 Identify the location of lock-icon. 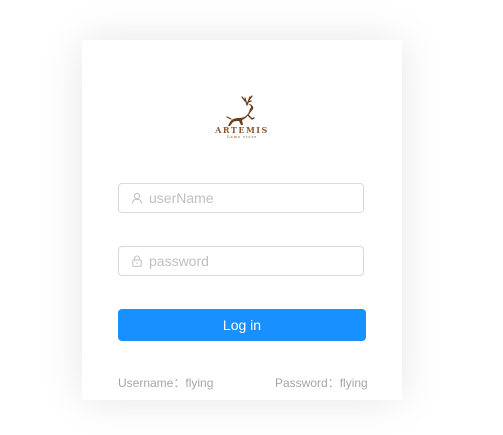
(137, 261).